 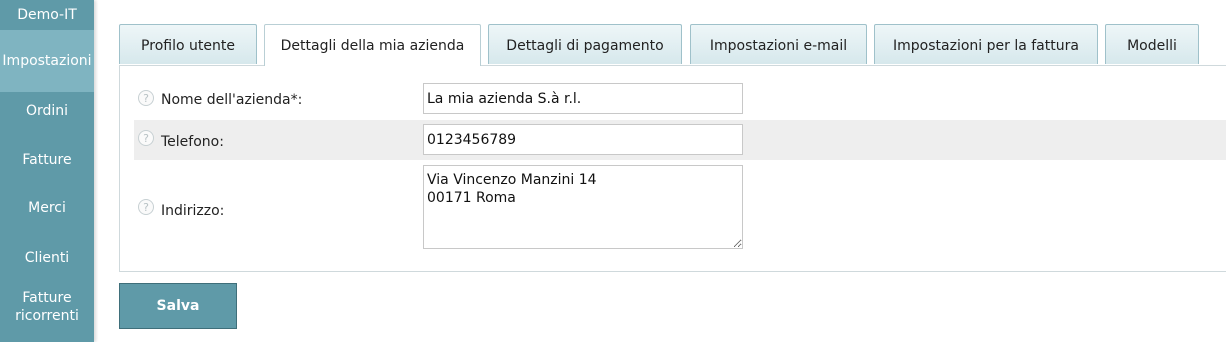 I want to click on company-name-row: ? Nome dell'azienda*:, so click(x=680, y=100).